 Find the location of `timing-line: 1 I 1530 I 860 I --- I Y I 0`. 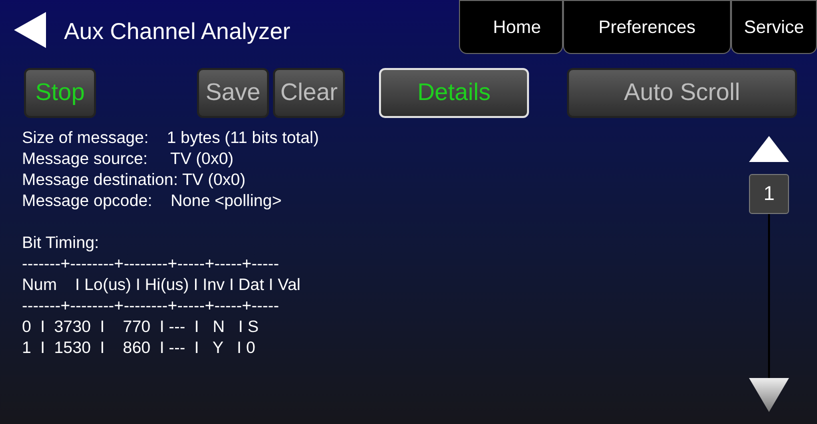

timing-line: 1 I 1530 I 860 I --- I Y I 0 is located at coordinates (139, 348).